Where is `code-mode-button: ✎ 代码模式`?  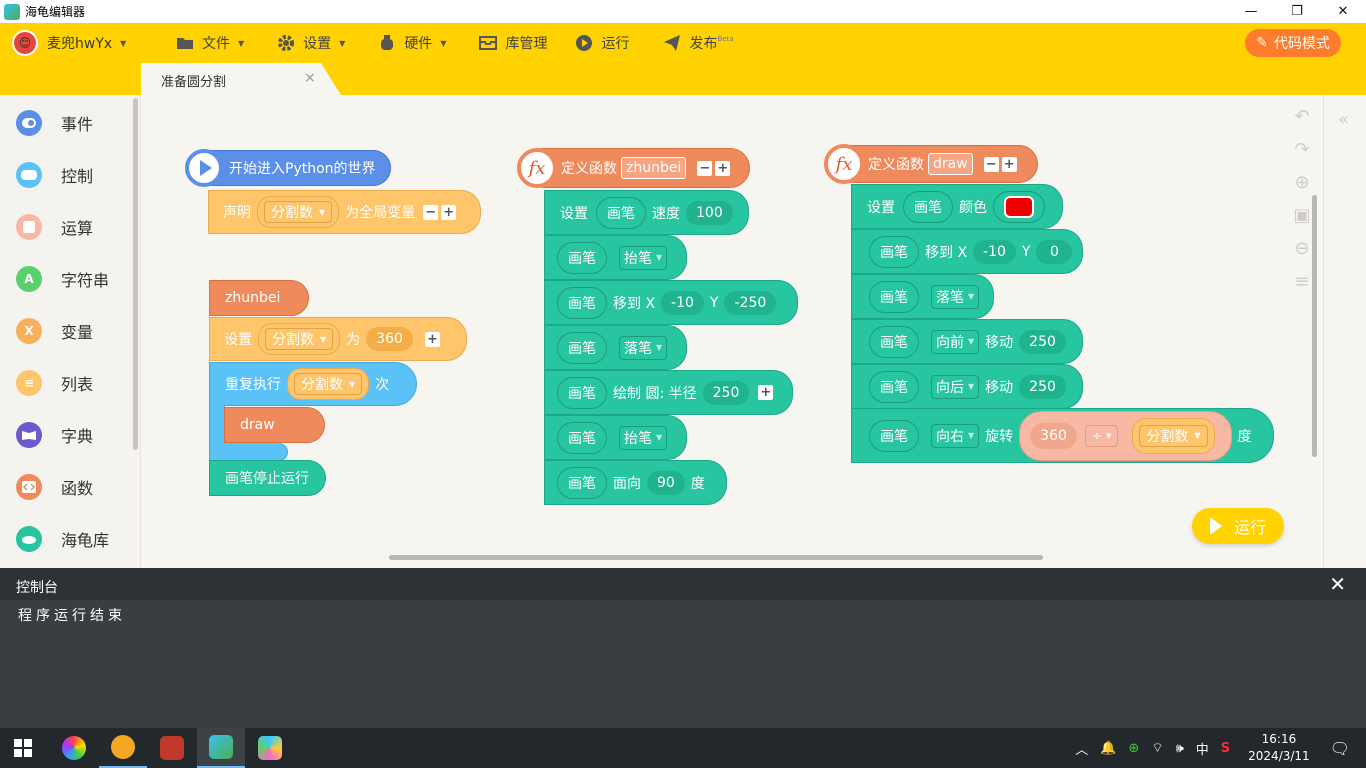 code-mode-button: ✎ 代码模式 is located at coordinates (1293, 43).